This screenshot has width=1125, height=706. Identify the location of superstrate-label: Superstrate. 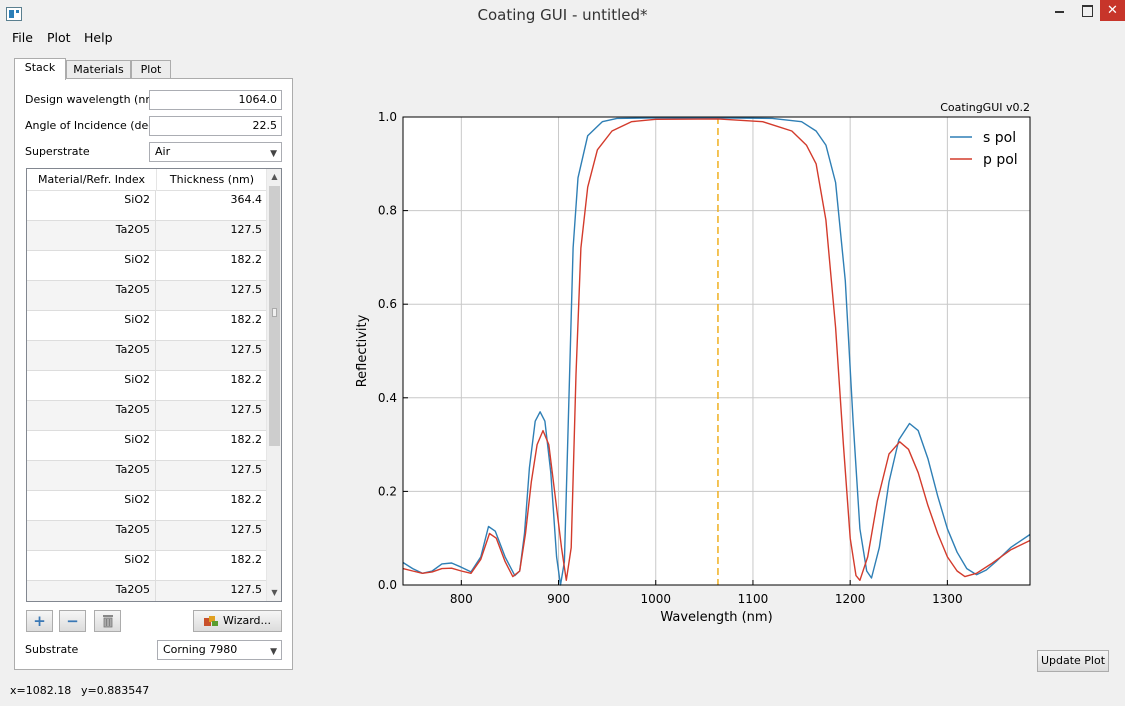
(57, 151).